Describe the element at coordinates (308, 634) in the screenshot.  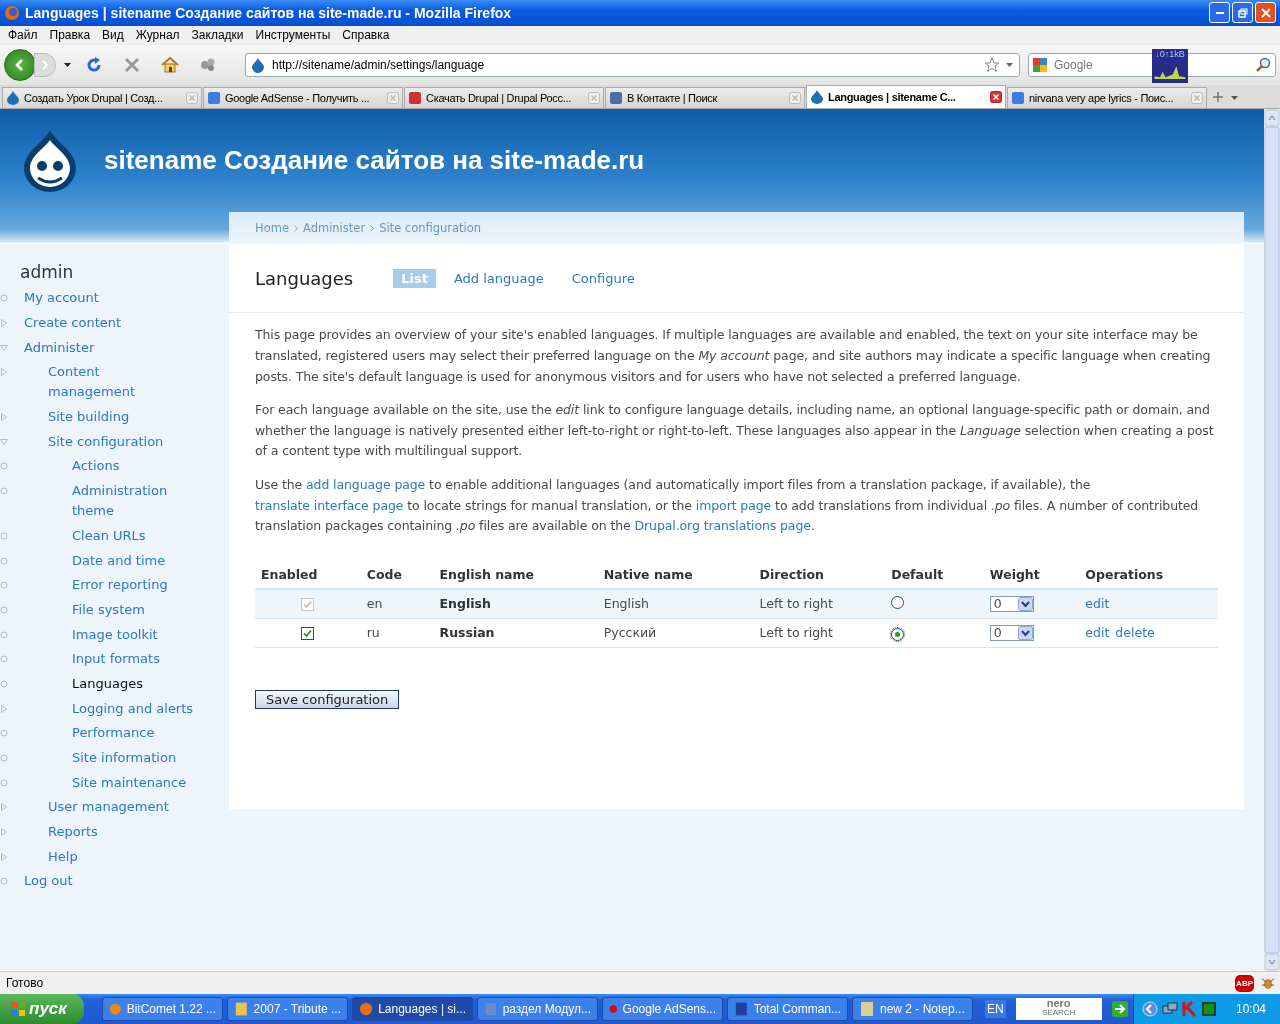
I see `enabled-checkbox` at that location.